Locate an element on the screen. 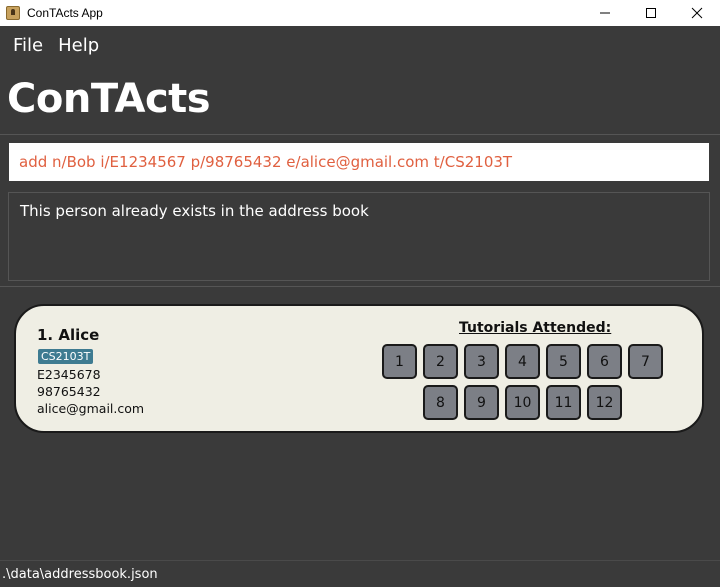 The image size is (720, 587). tutorial-box: 11 is located at coordinates (563, 402).